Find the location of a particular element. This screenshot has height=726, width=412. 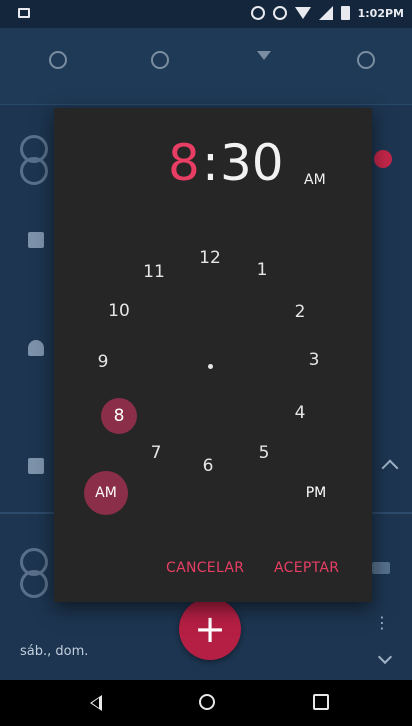

collapse-chevron-icon is located at coordinates (390, 468).